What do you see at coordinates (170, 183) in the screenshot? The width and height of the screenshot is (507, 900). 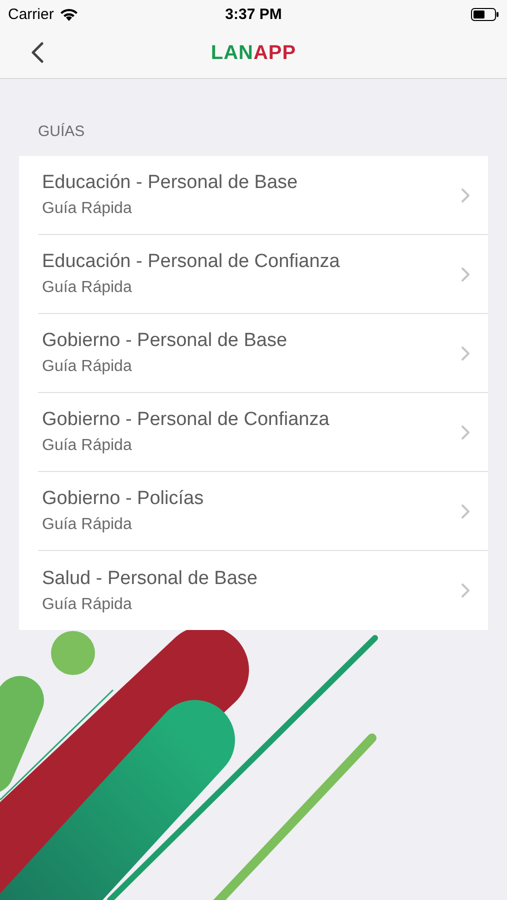 I see `guide-title: Educación - Personal de Base` at bounding box center [170, 183].